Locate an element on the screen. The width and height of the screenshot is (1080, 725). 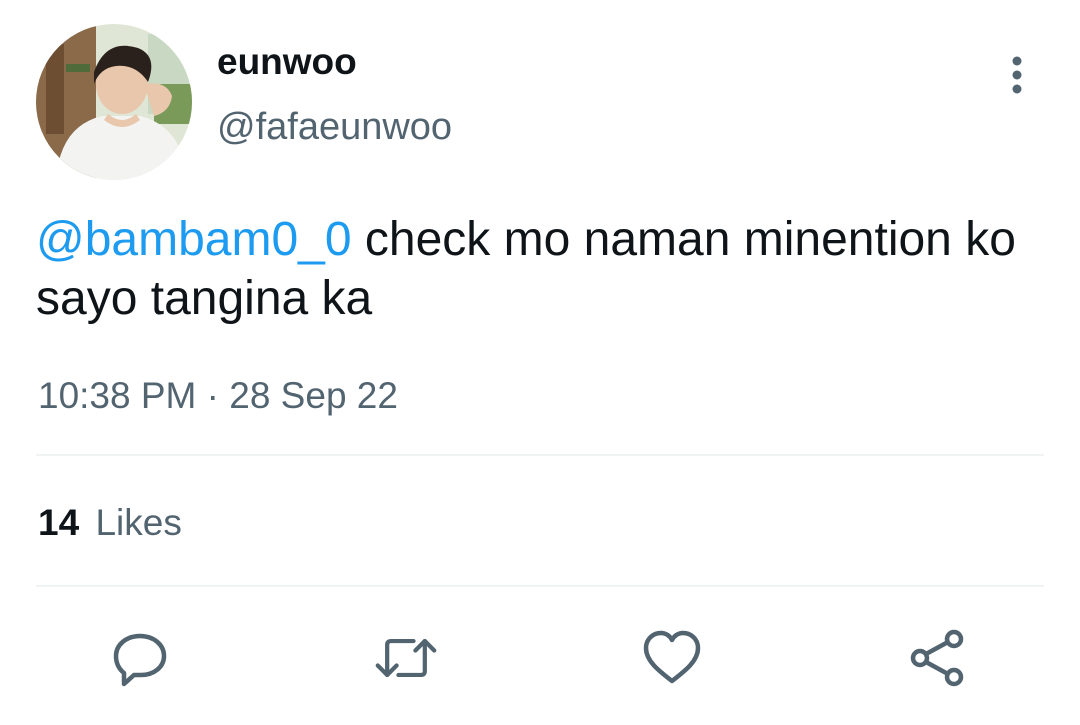
avatar is located at coordinates (114, 102).